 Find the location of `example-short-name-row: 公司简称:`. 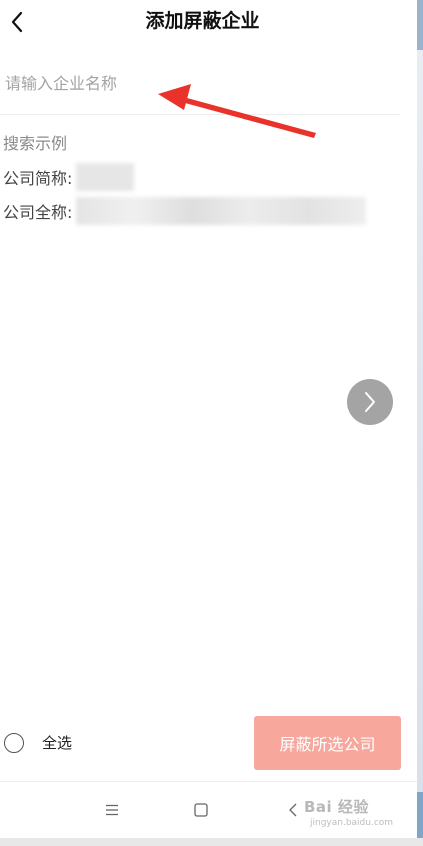

example-short-name-row: 公司简称: is located at coordinates (69, 177).